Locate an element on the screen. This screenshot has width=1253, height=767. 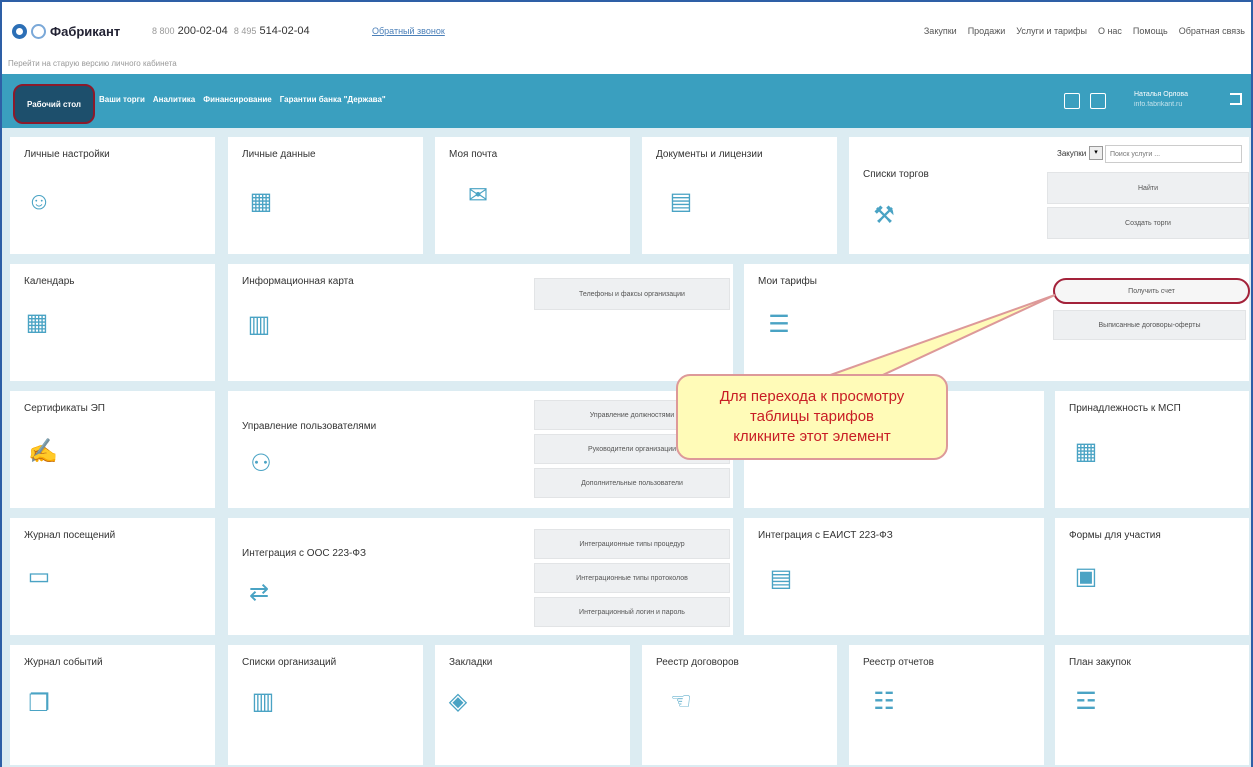
tile-title: Интеграция с ЕАИСТ 223-ФЗ is located at coordinates (825, 535).